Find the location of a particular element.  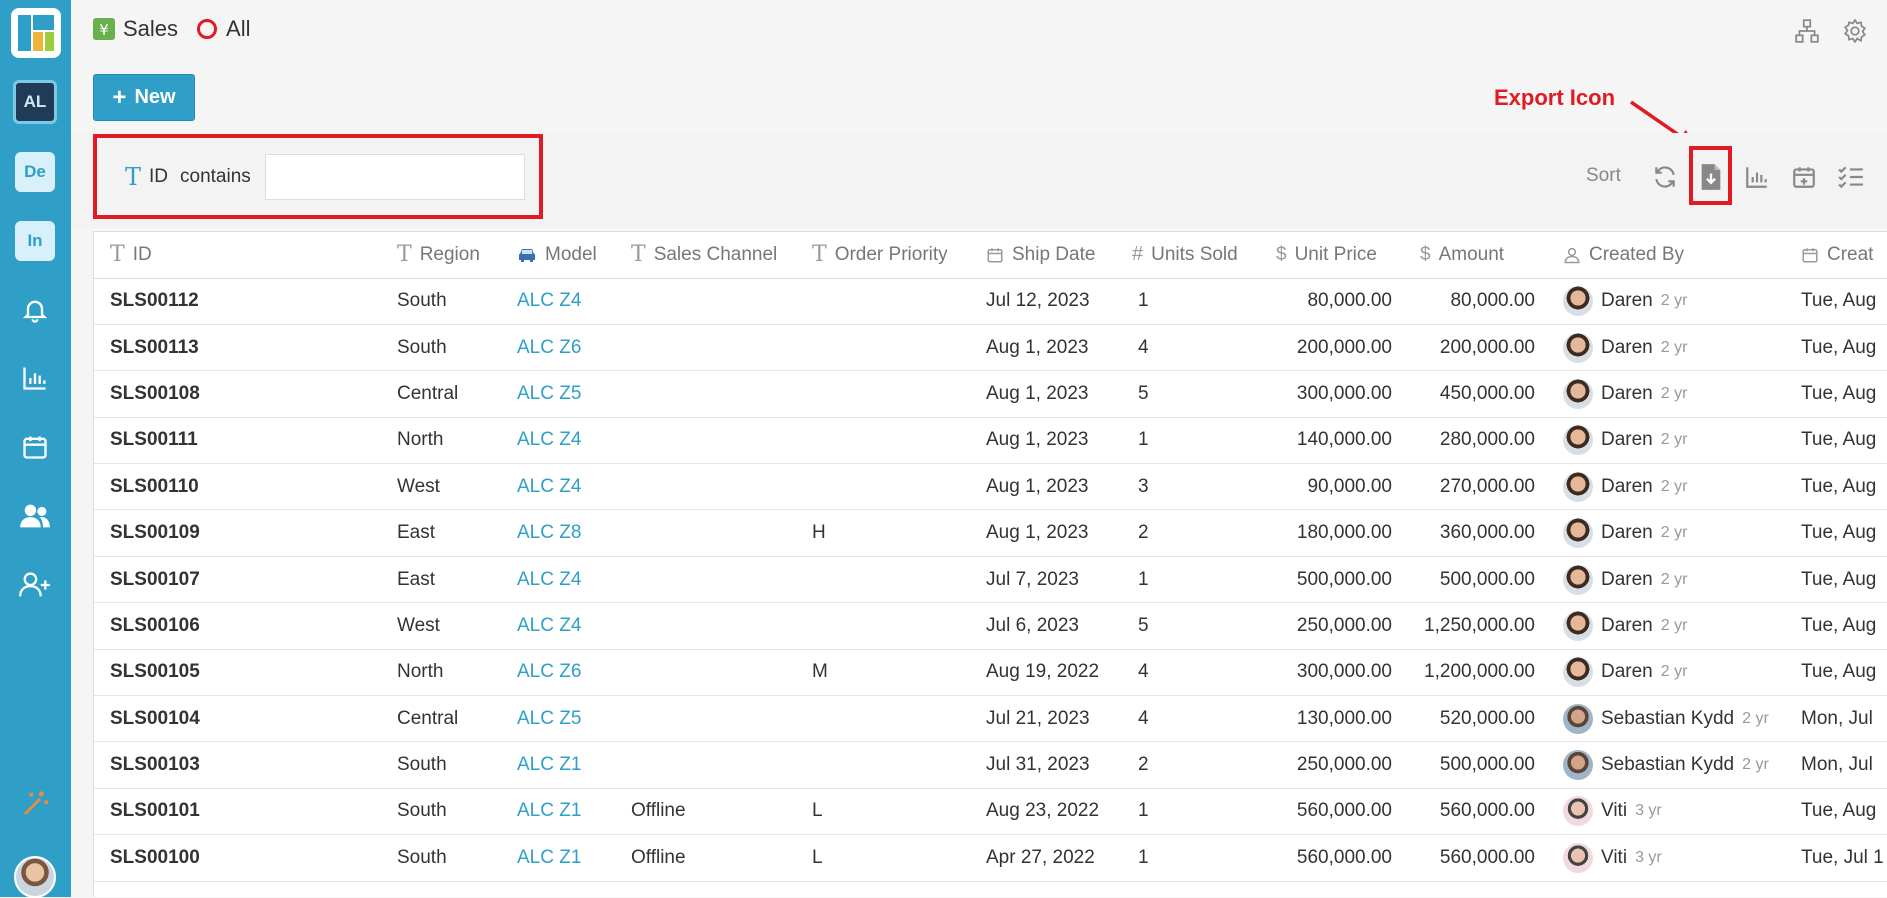

chart-icon is located at coordinates (35, 378).